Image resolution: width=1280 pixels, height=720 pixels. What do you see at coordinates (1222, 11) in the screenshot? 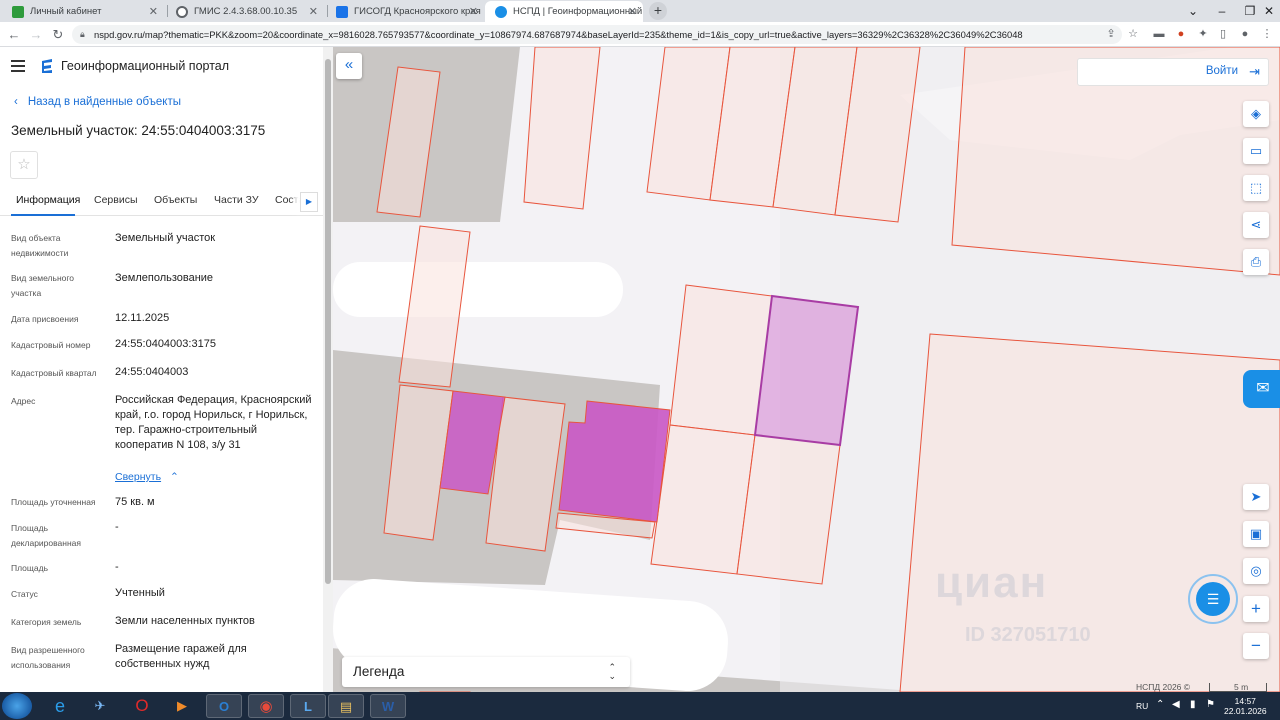
I see `minimize-icon: –` at bounding box center [1222, 11].